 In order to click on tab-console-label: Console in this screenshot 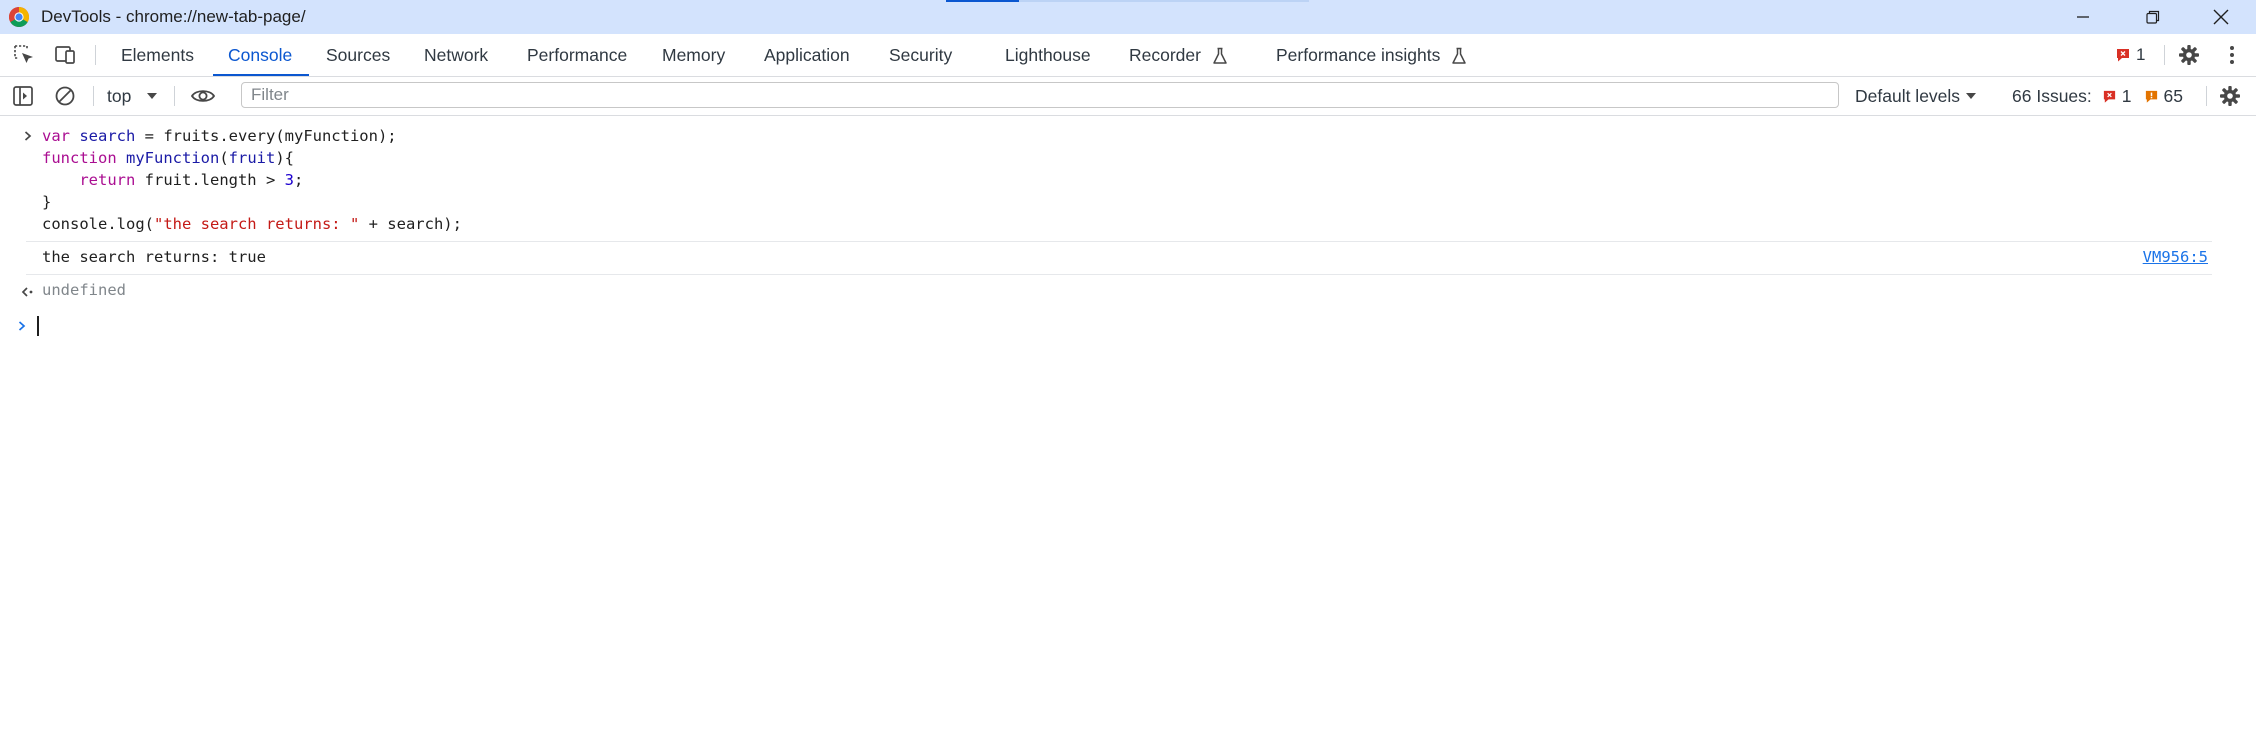, I will do `click(260, 55)`.